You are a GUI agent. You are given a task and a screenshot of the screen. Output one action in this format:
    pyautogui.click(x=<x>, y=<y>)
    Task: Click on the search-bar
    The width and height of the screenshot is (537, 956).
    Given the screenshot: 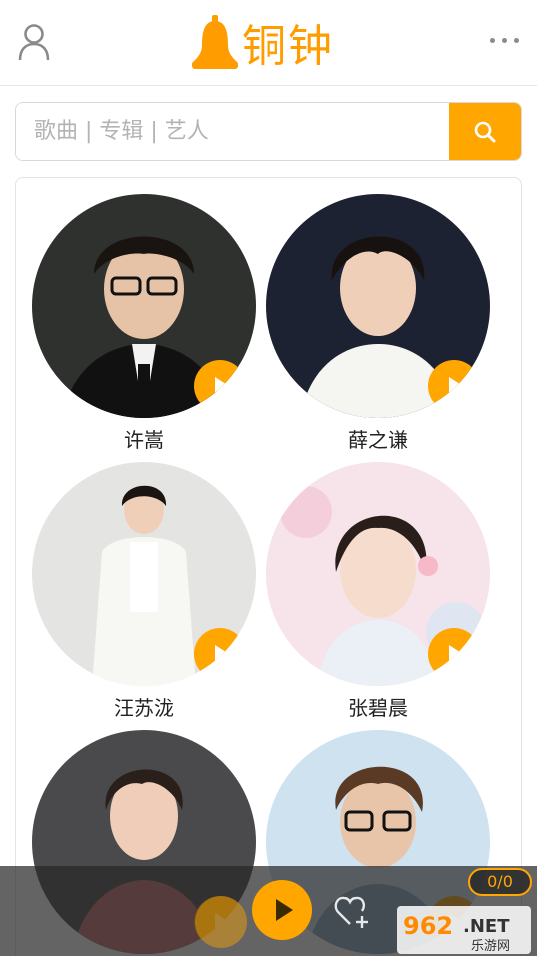 What is the action you would take?
    pyautogui.click(x=268, y=131)
    